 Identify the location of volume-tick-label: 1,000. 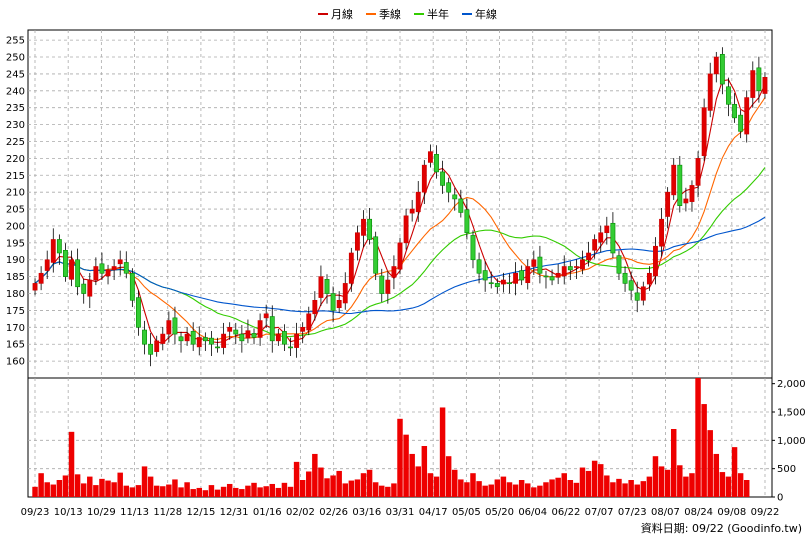
(791, 441).